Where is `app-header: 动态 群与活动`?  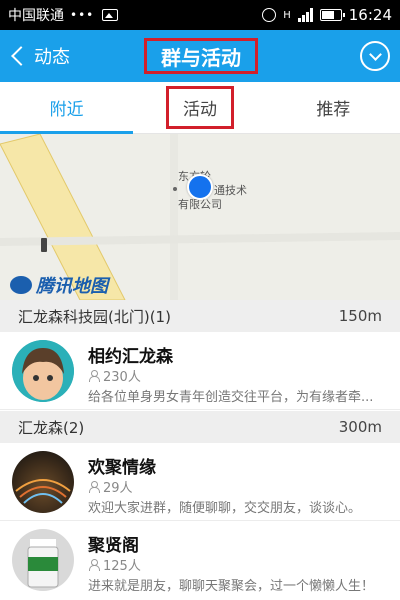 app-header: 动态 群与活动 is located at coordinates (200, 56).